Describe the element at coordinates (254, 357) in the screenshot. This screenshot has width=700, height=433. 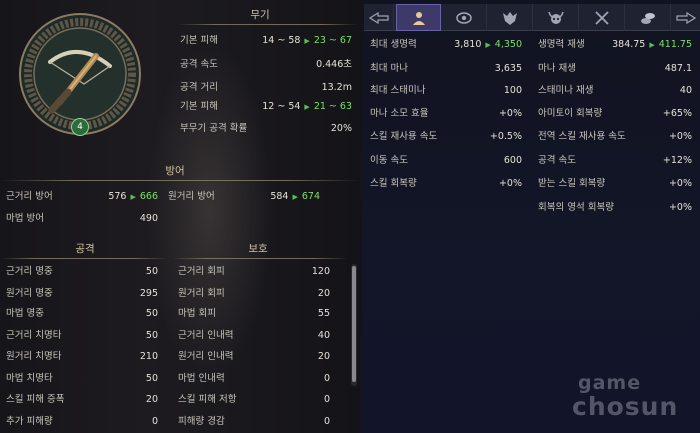
I see `protection-stat-row: 원거리 인내력 20` at that location.